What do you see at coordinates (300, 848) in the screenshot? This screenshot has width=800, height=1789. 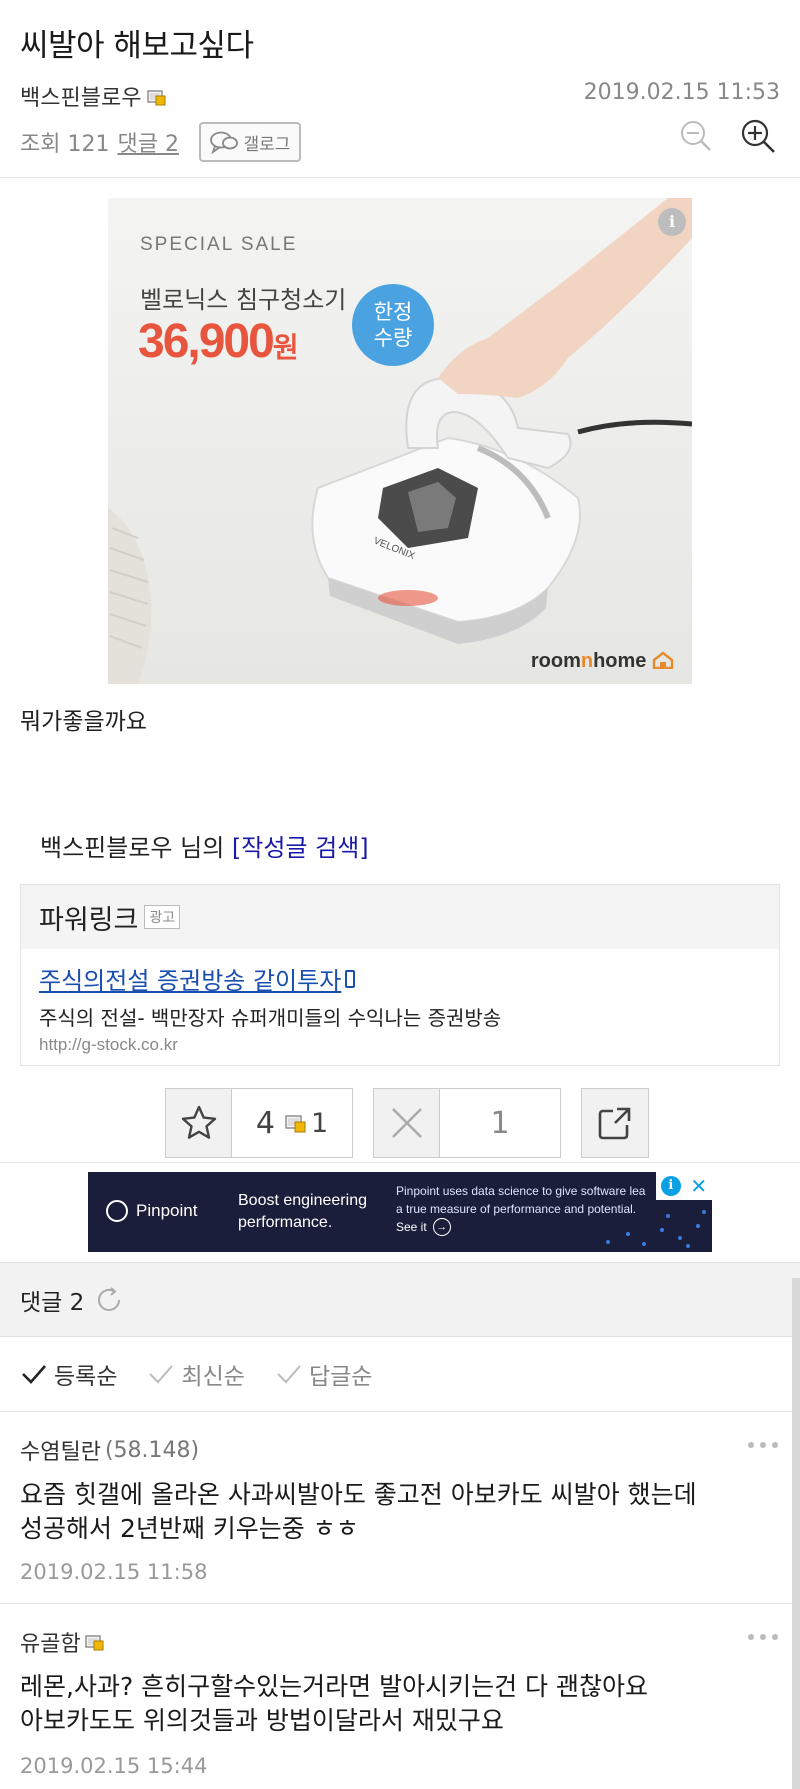 I see `author-posts-search-link: [작성글 검색]` at bounding box center [300, 848].